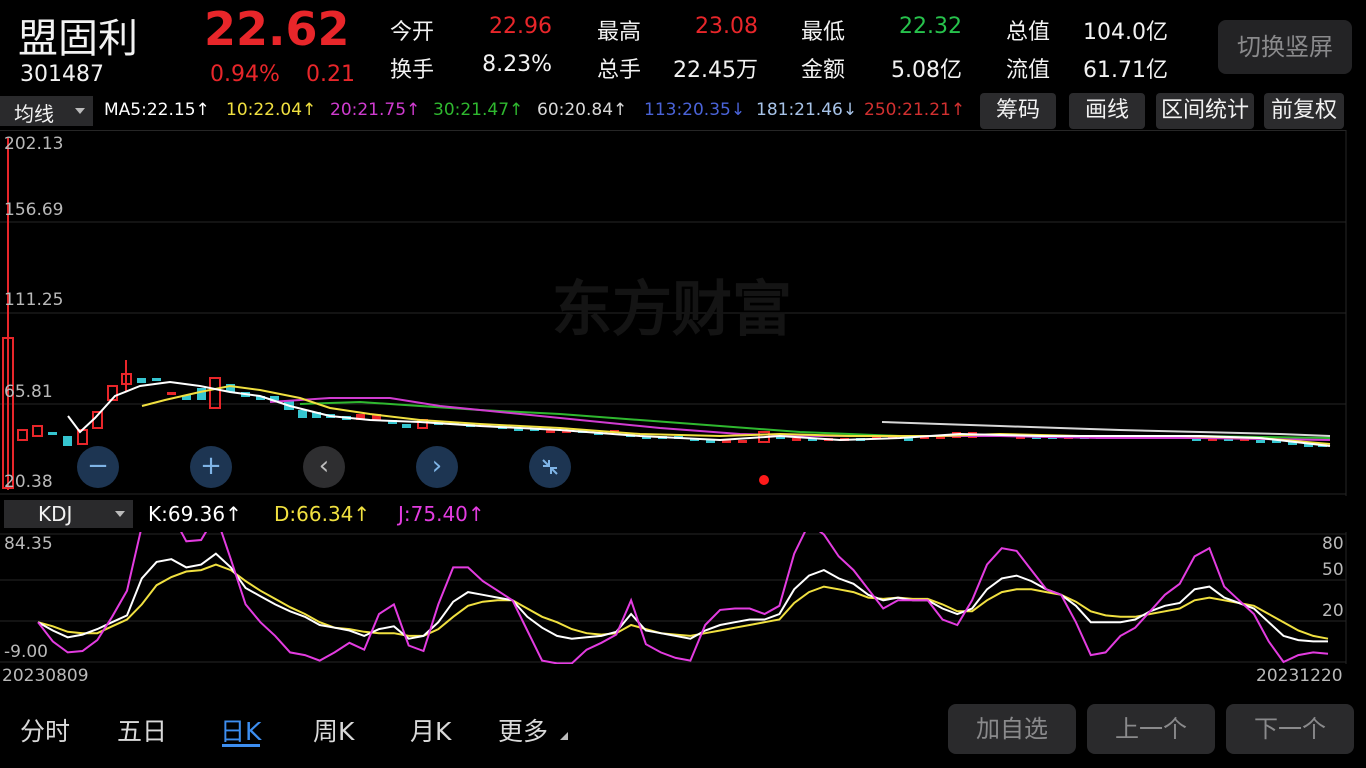 This screenshot has height=768, width=1366. What do you see at coordinates (520, 26) in the screenshot?
I see `stat-value: 22.96` at bounding box center [520, 26].